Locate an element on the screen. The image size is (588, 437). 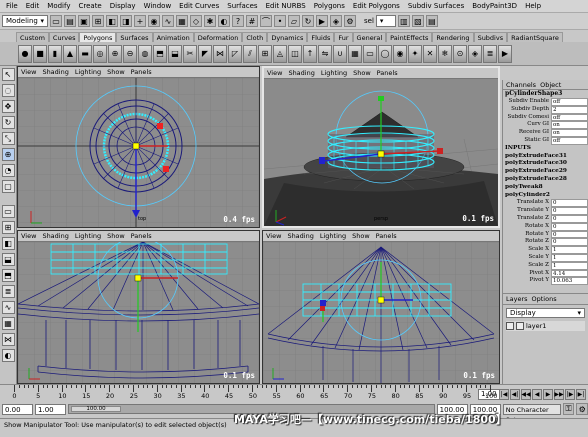
shelf-tab-rendering: Rendering is located at coordinates (453, 37).